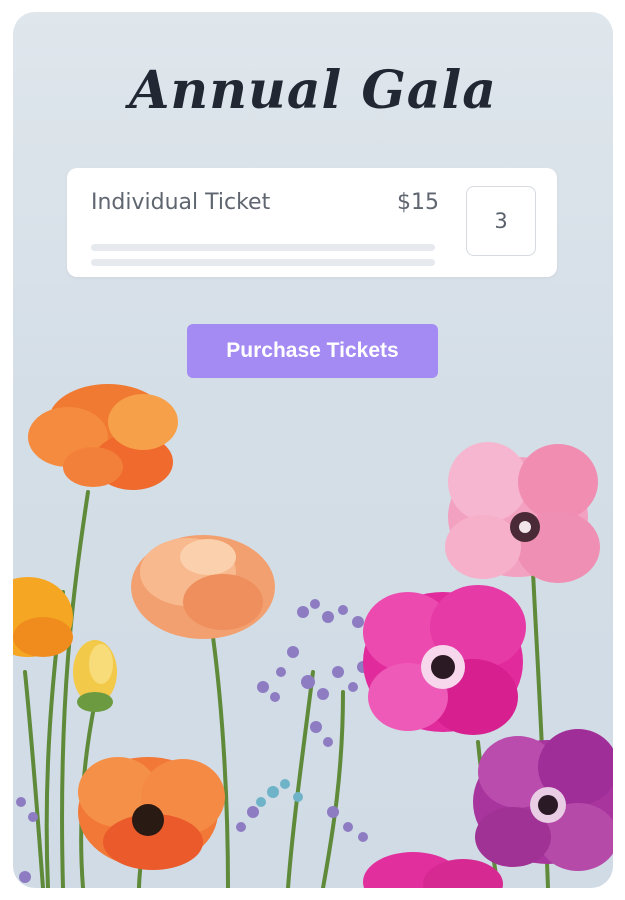 The height and width of the screenshot is (900, 625). Describe the element at coordinates (181, 202) in the screenshot. I see `ticket-name: Individual Ticket` at that location.